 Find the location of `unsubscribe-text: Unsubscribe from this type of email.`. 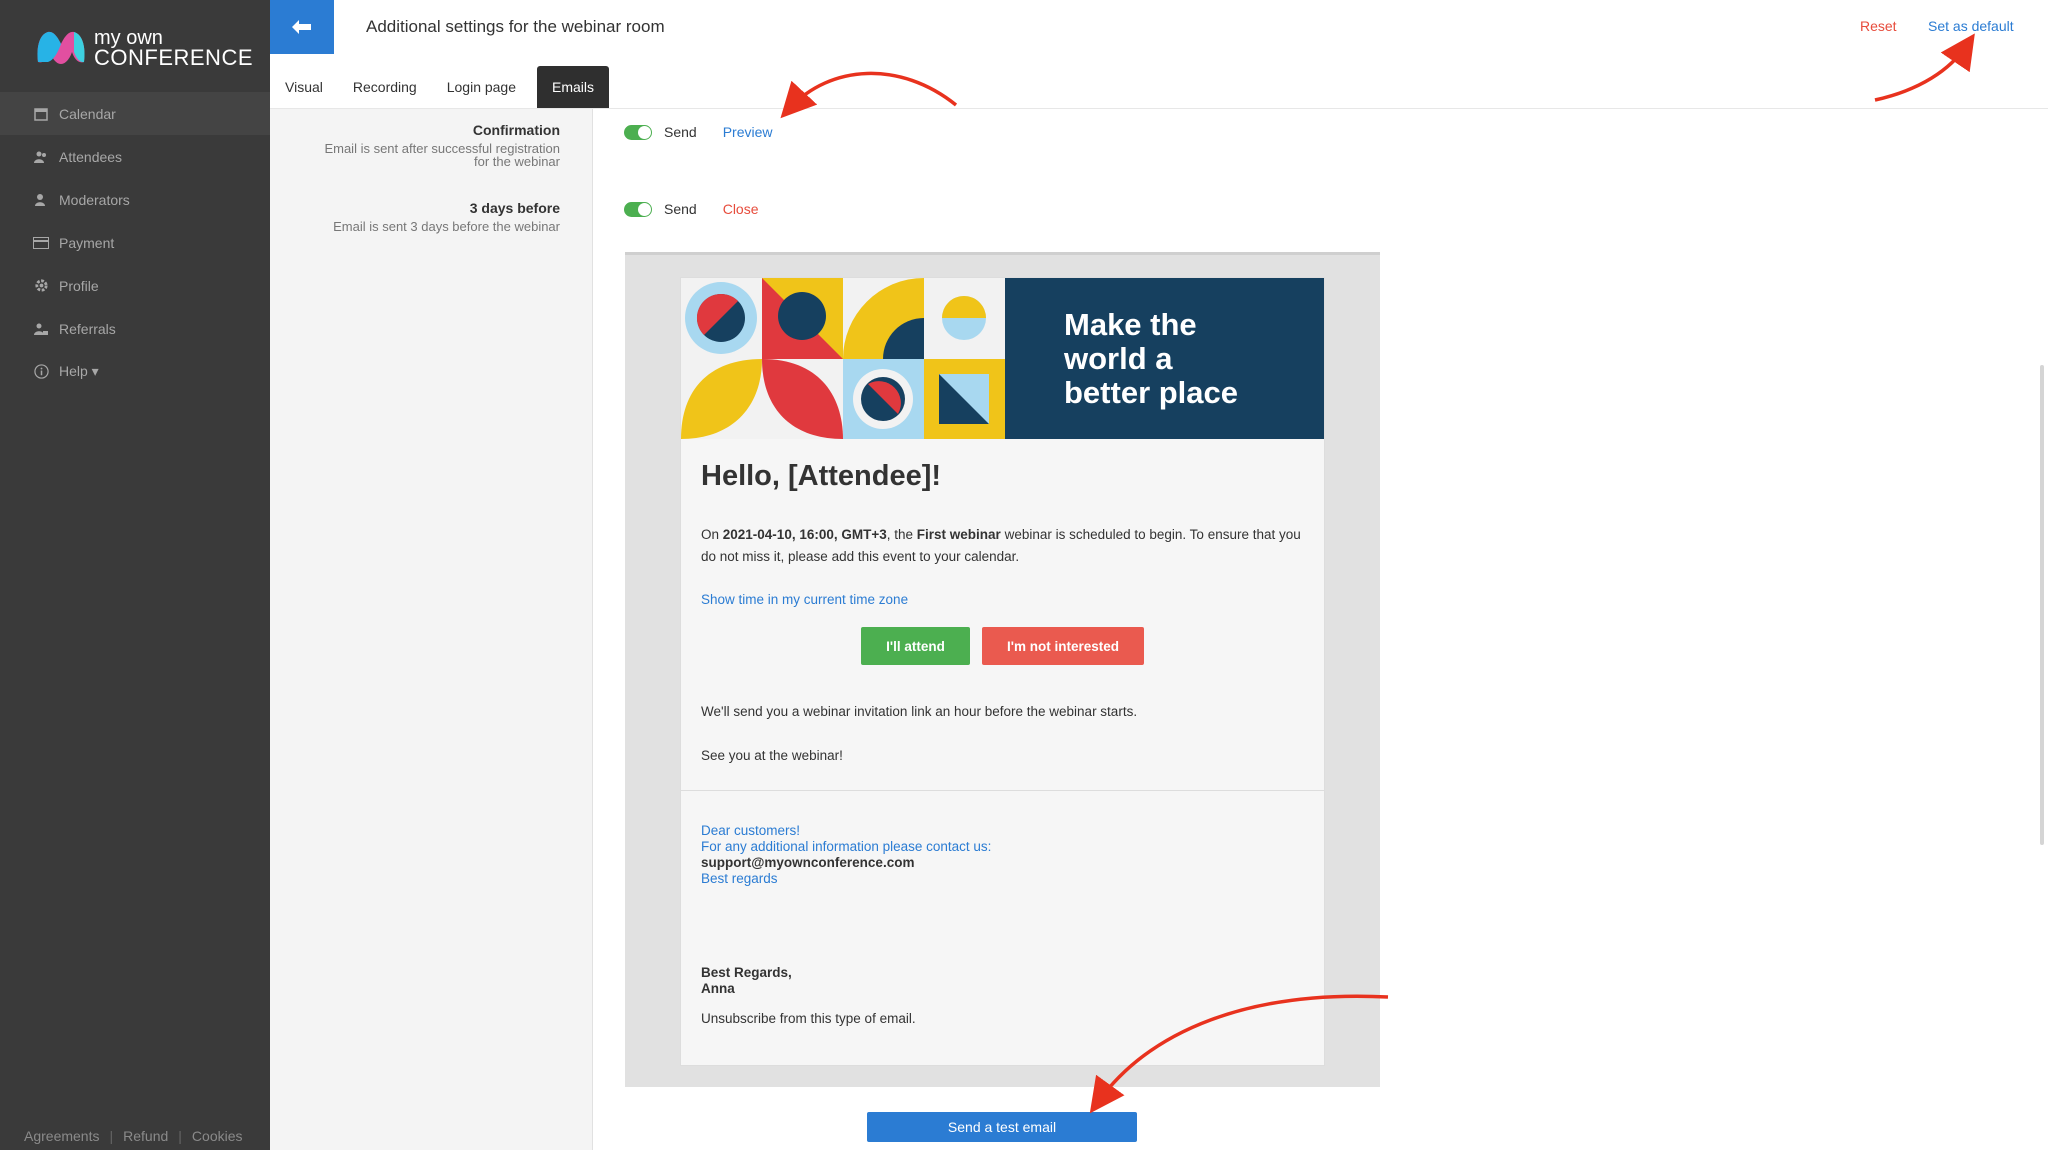

unsubscribe-text: Unsubscribe from this type of email. is located at coordinates (808, 1018).